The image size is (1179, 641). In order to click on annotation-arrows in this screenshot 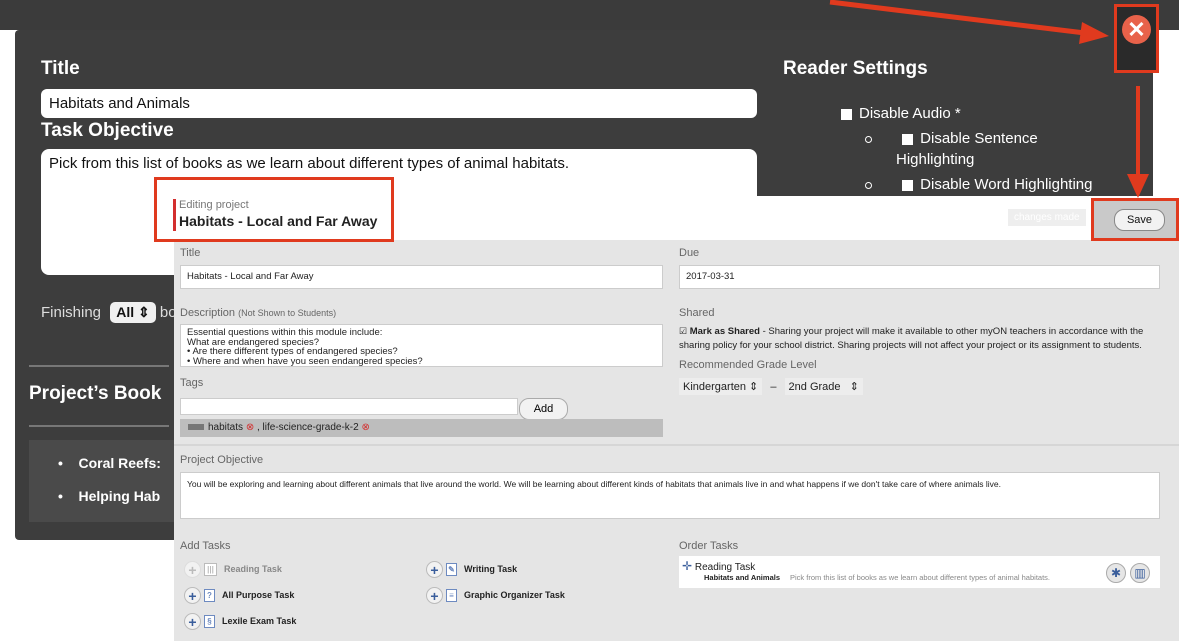, I will do `click(989, 99)`.